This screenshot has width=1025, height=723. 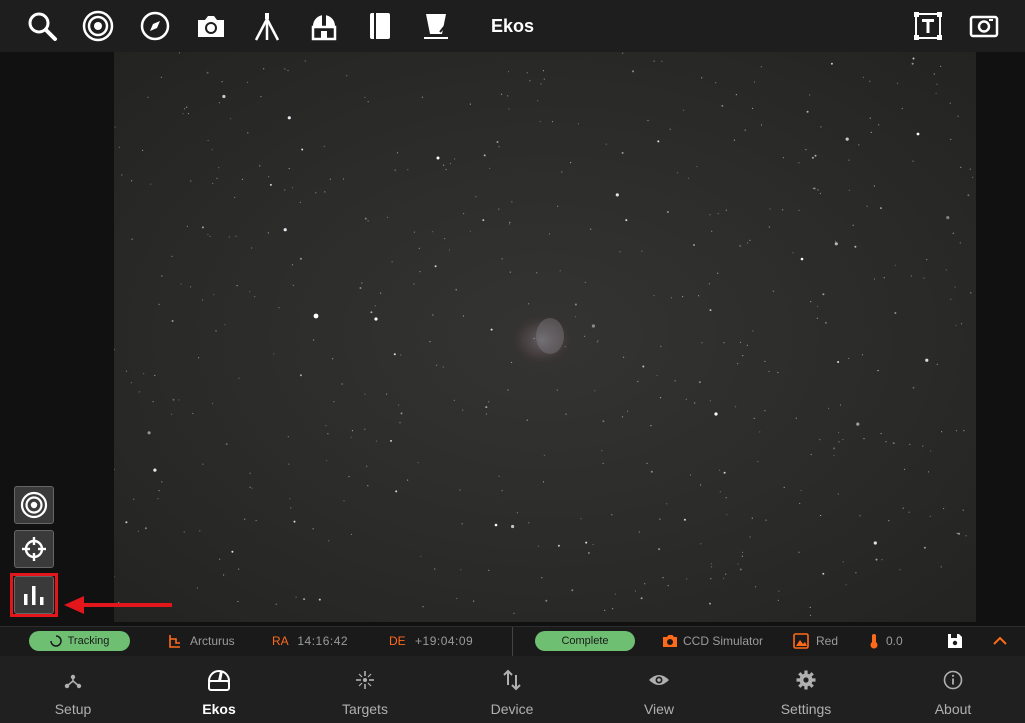 I want to click on compass-icon, so click(x=155, y=26).